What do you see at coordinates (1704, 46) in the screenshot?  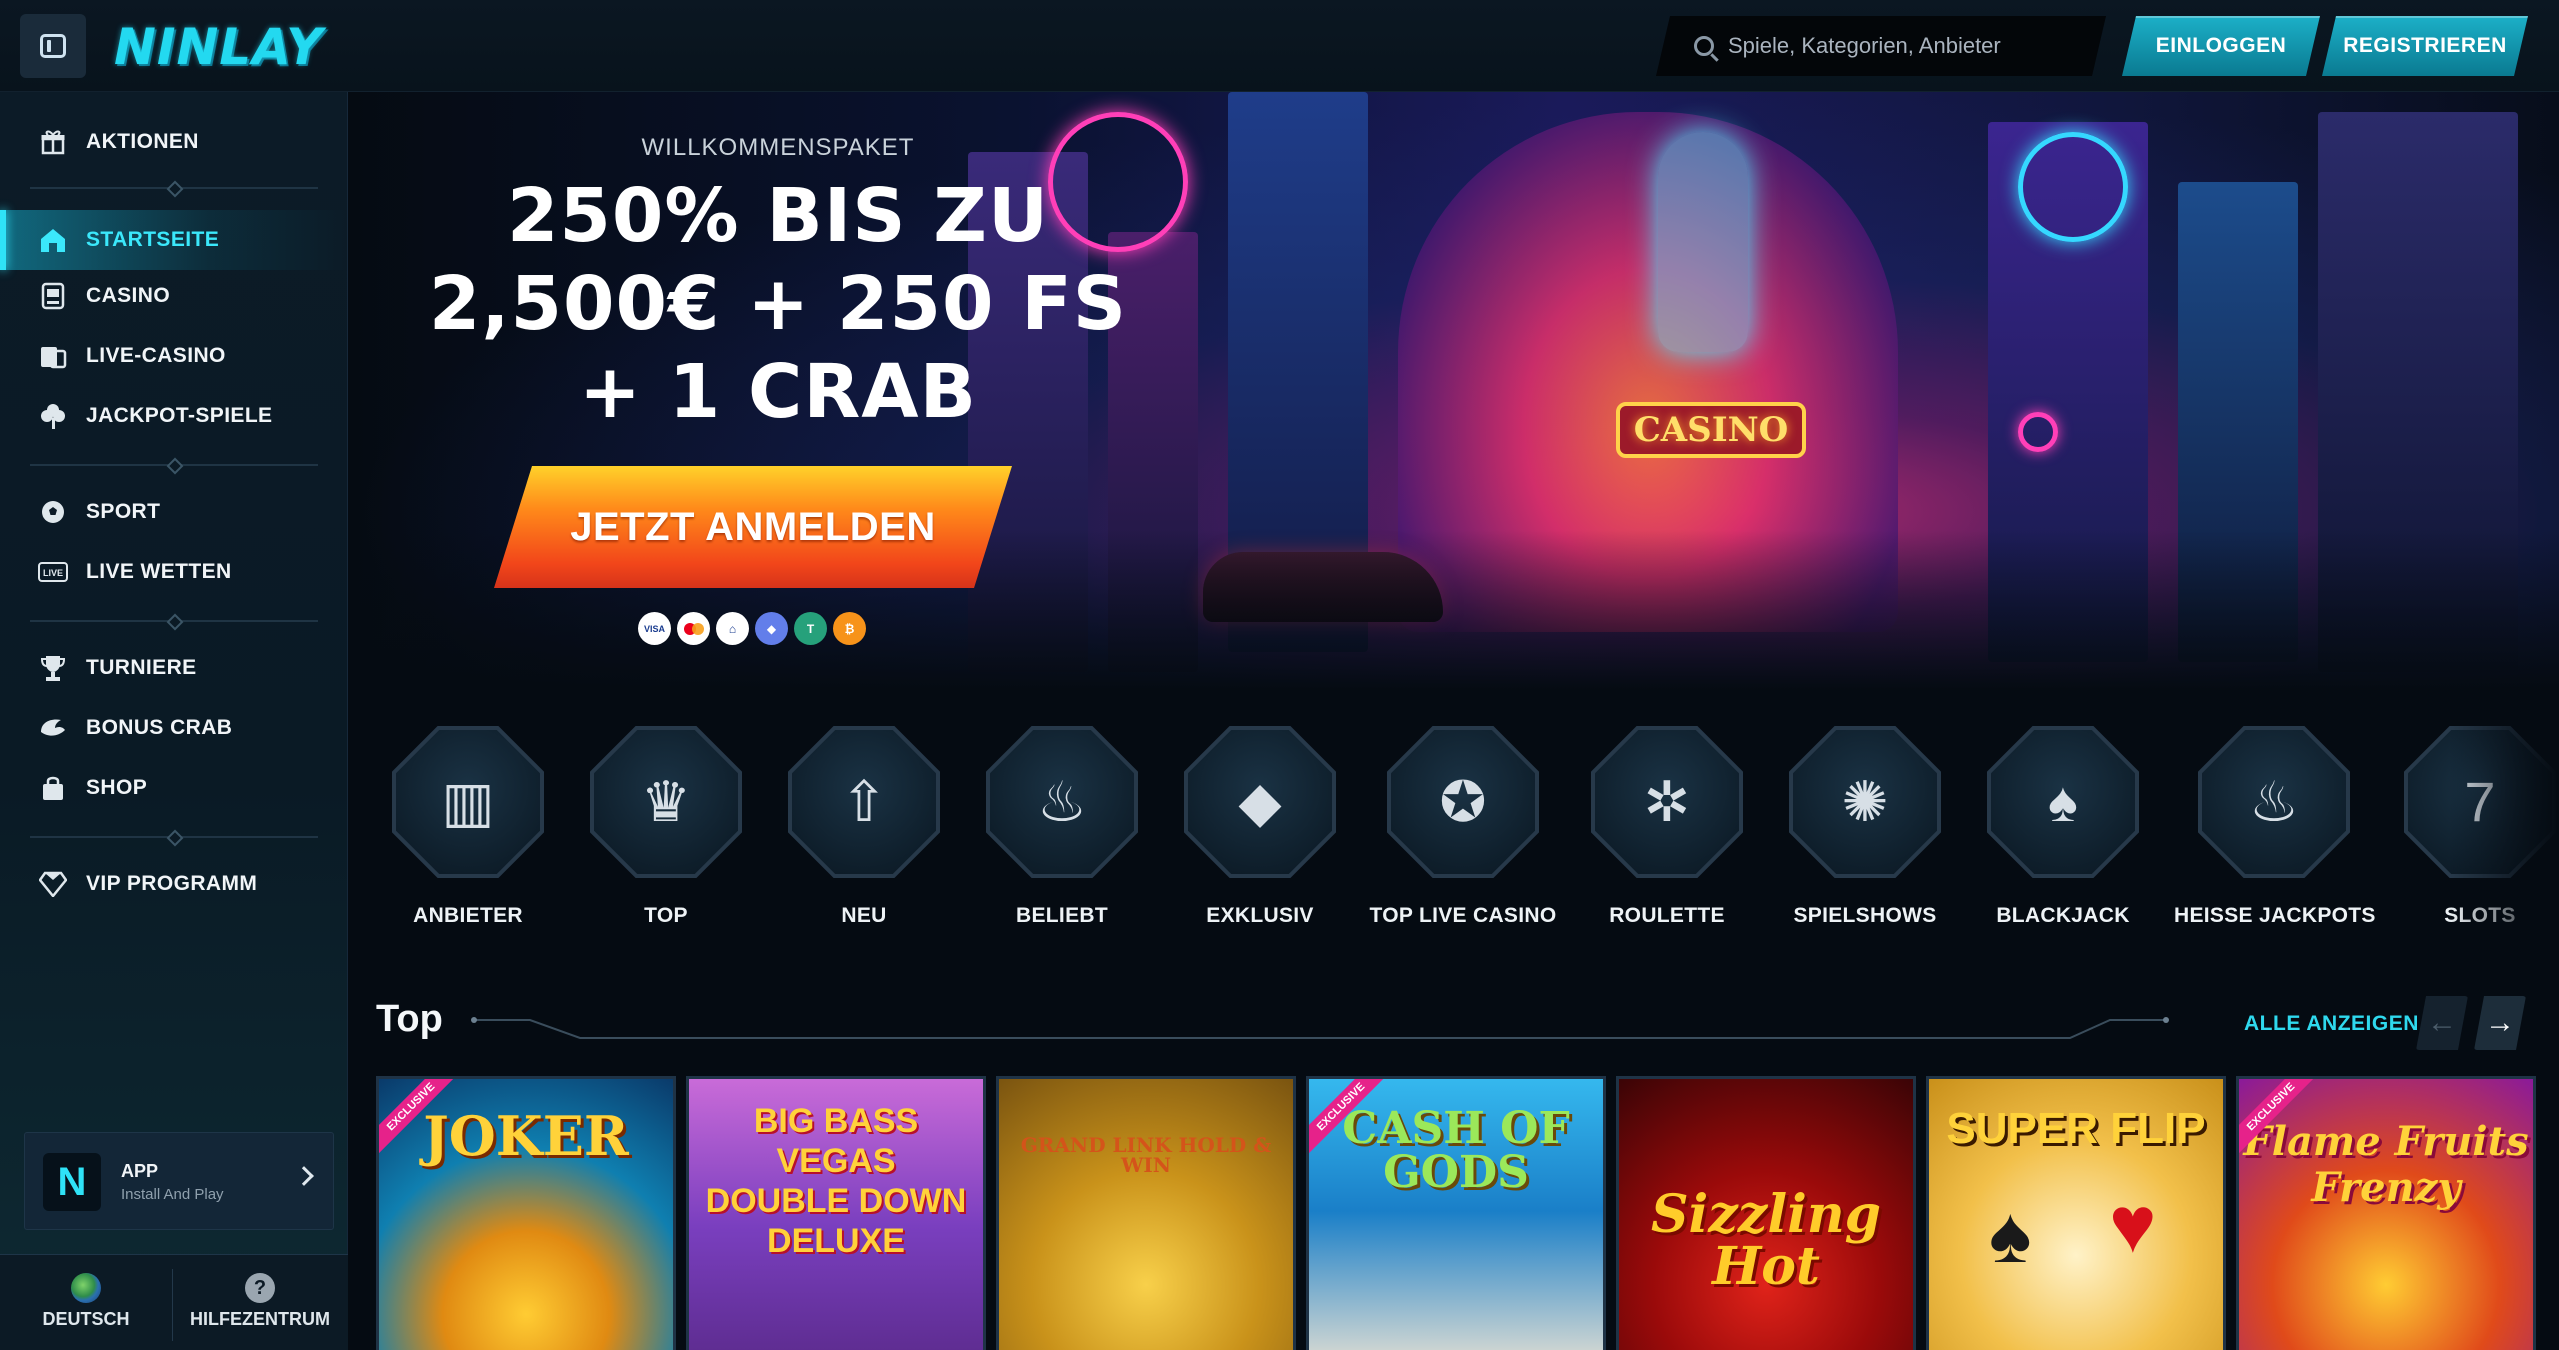 I see `search-icon` at bounding box center [1704, 46].